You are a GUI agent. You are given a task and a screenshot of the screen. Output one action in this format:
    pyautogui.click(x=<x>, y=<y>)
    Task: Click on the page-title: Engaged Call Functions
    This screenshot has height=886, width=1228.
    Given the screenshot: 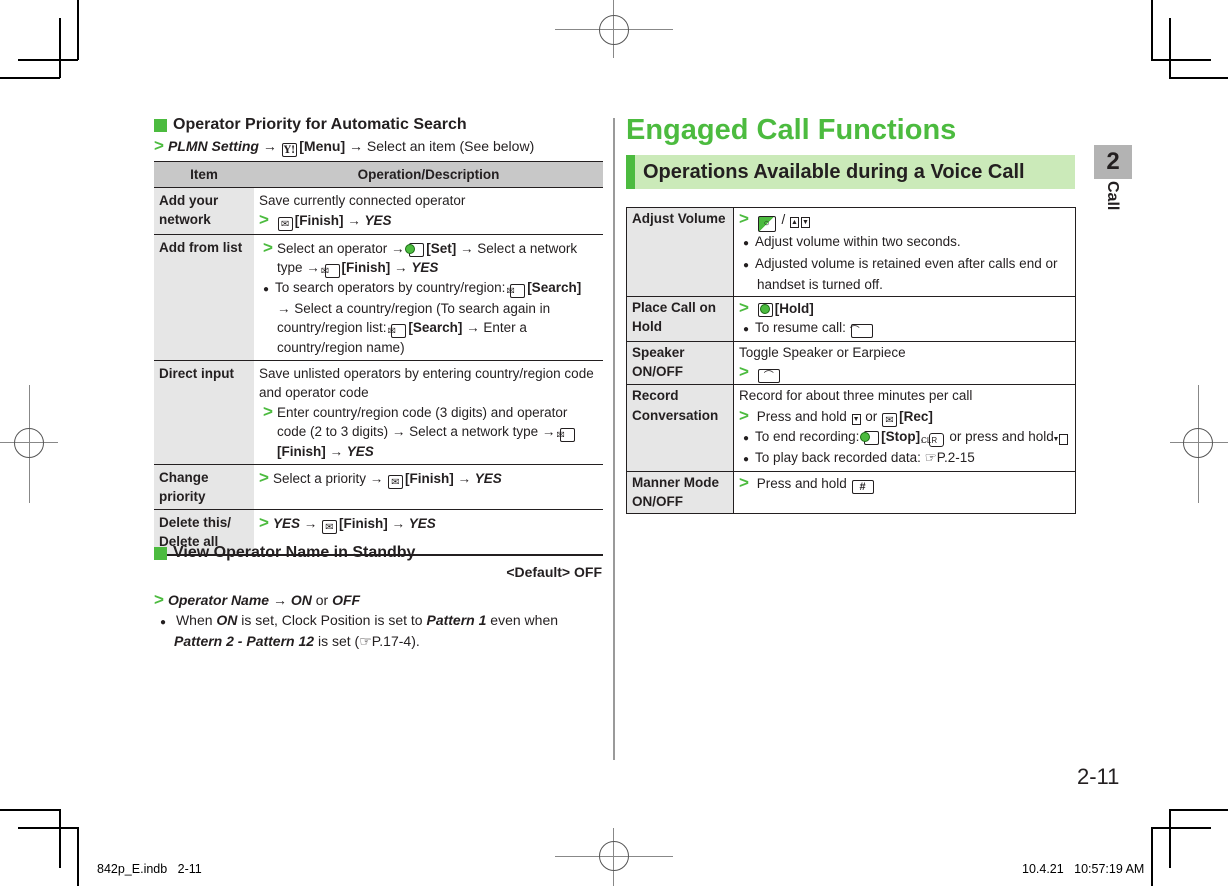 What is the action you would take?
    pyautogui.click(x=791, y=130)
    